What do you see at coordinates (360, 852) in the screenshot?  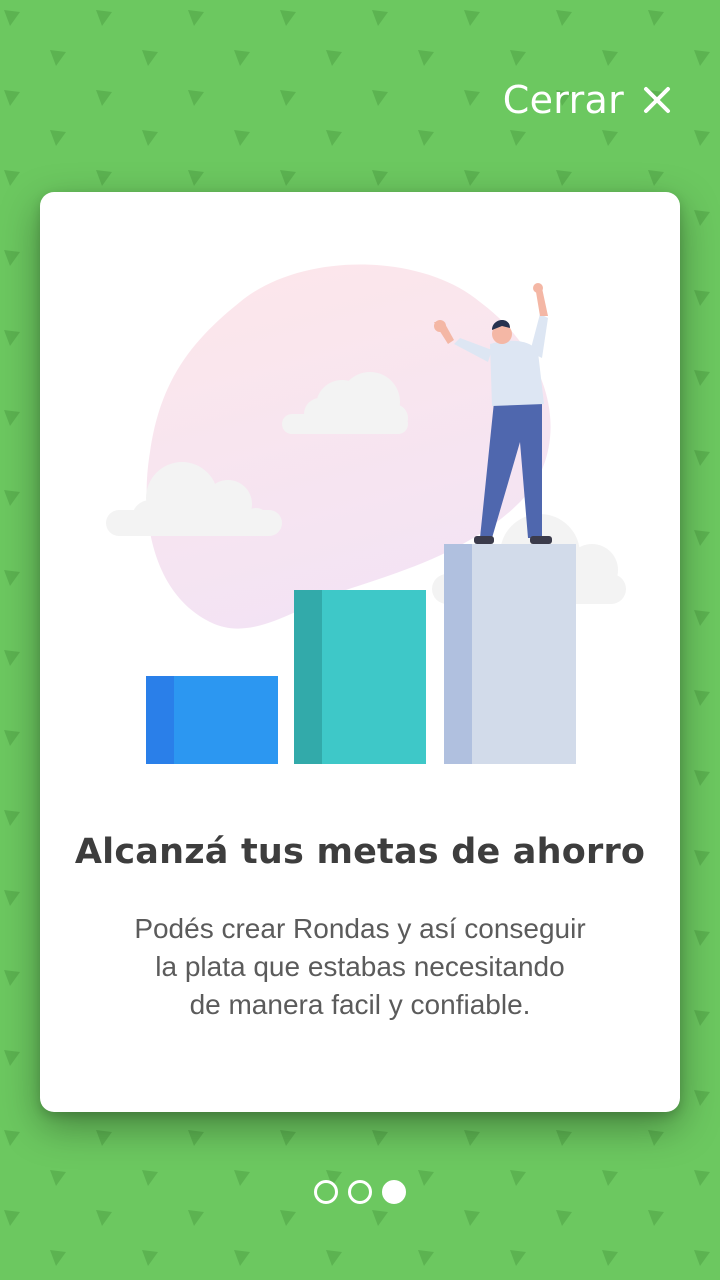 I see `card-title: Alcanzá tus metas de ahorro` at bounding box center [360, 852].